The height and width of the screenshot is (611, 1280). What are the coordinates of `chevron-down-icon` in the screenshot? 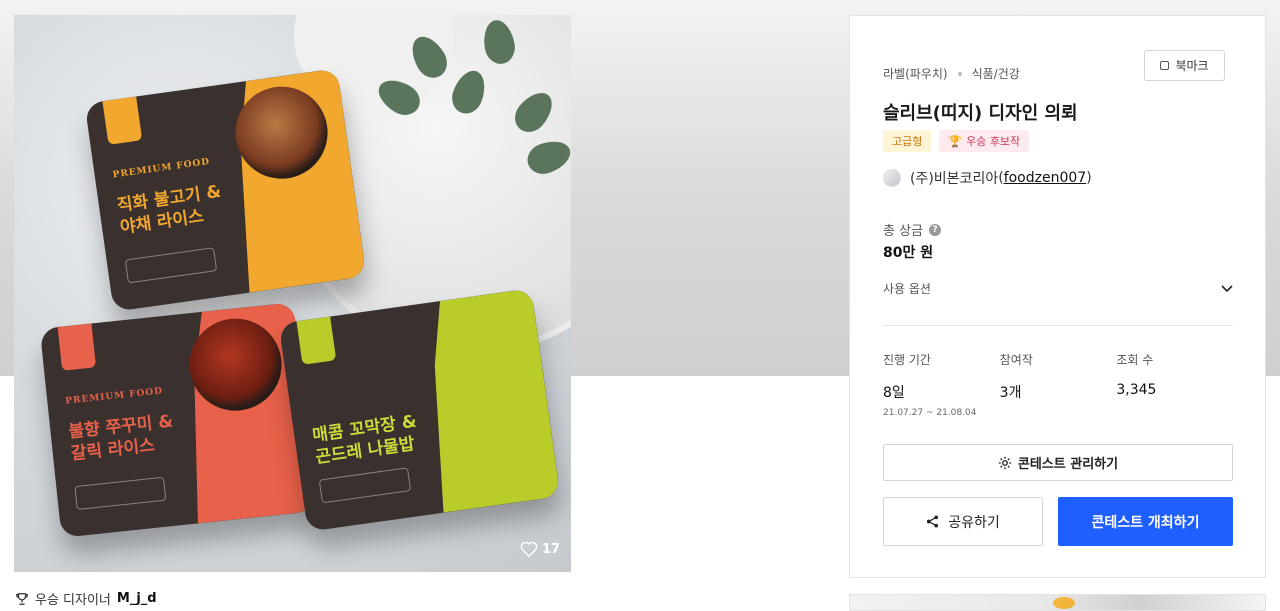 It's located at (1227, 288).